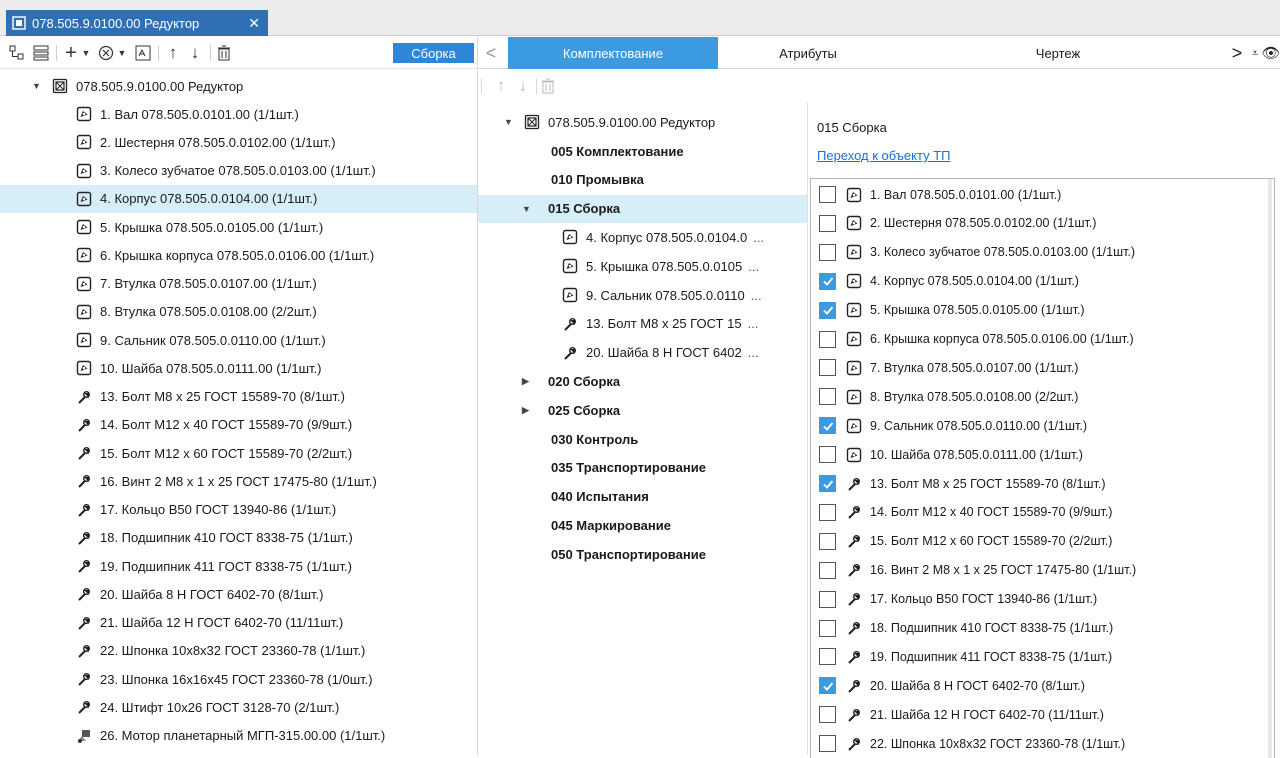  I want to click on tree-item: 13. Болт М8 x 25 ГОСТ 15589-70 (8/1шт.), so click(238, 397).